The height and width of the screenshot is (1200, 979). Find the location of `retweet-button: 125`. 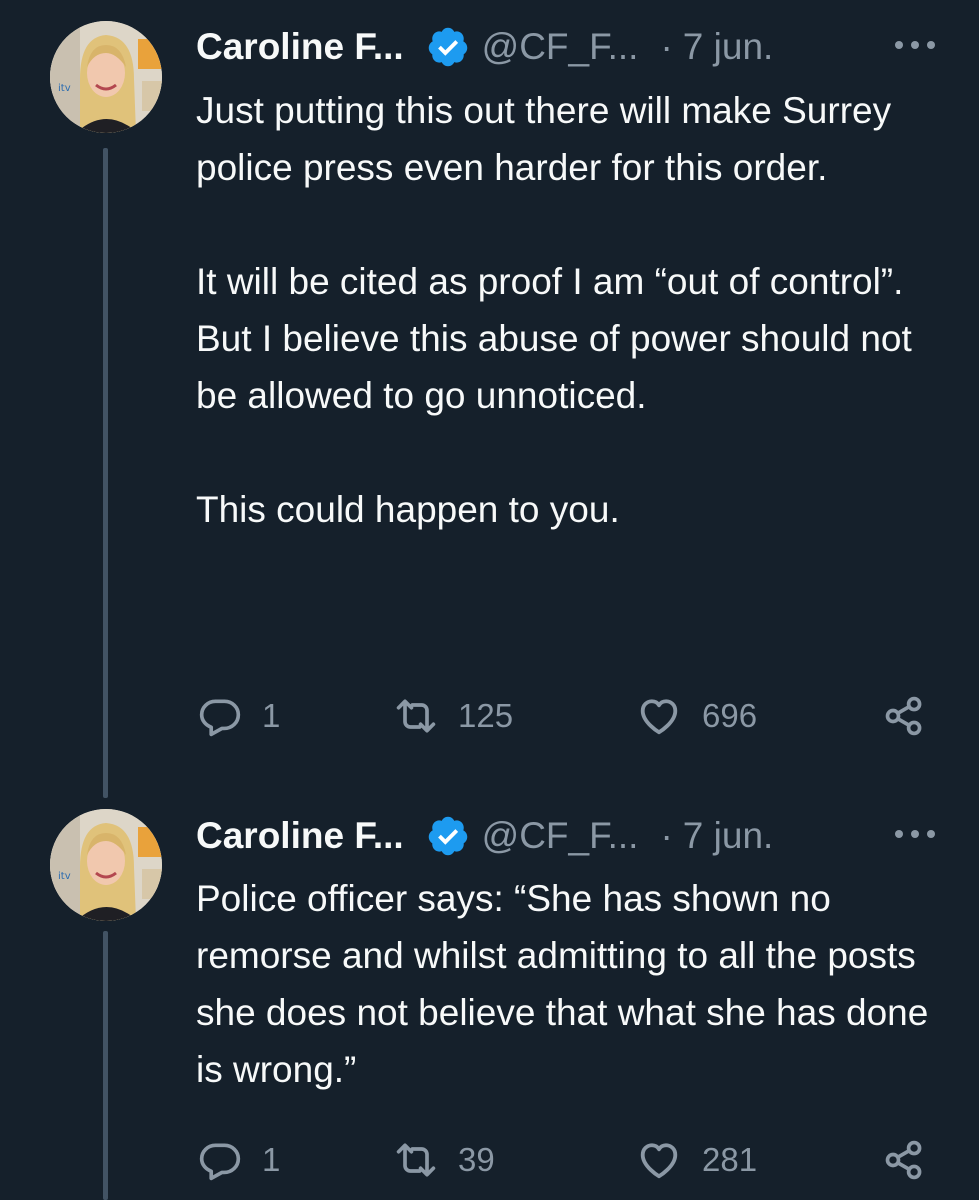

retweet-button: 125 is located at coordinates (453, 716).